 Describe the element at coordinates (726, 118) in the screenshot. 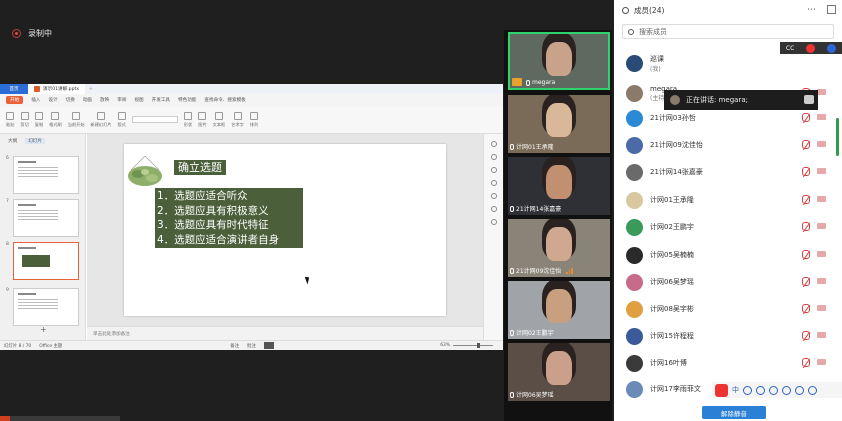

I see `member-row: 21计网03孙哲` at that location.